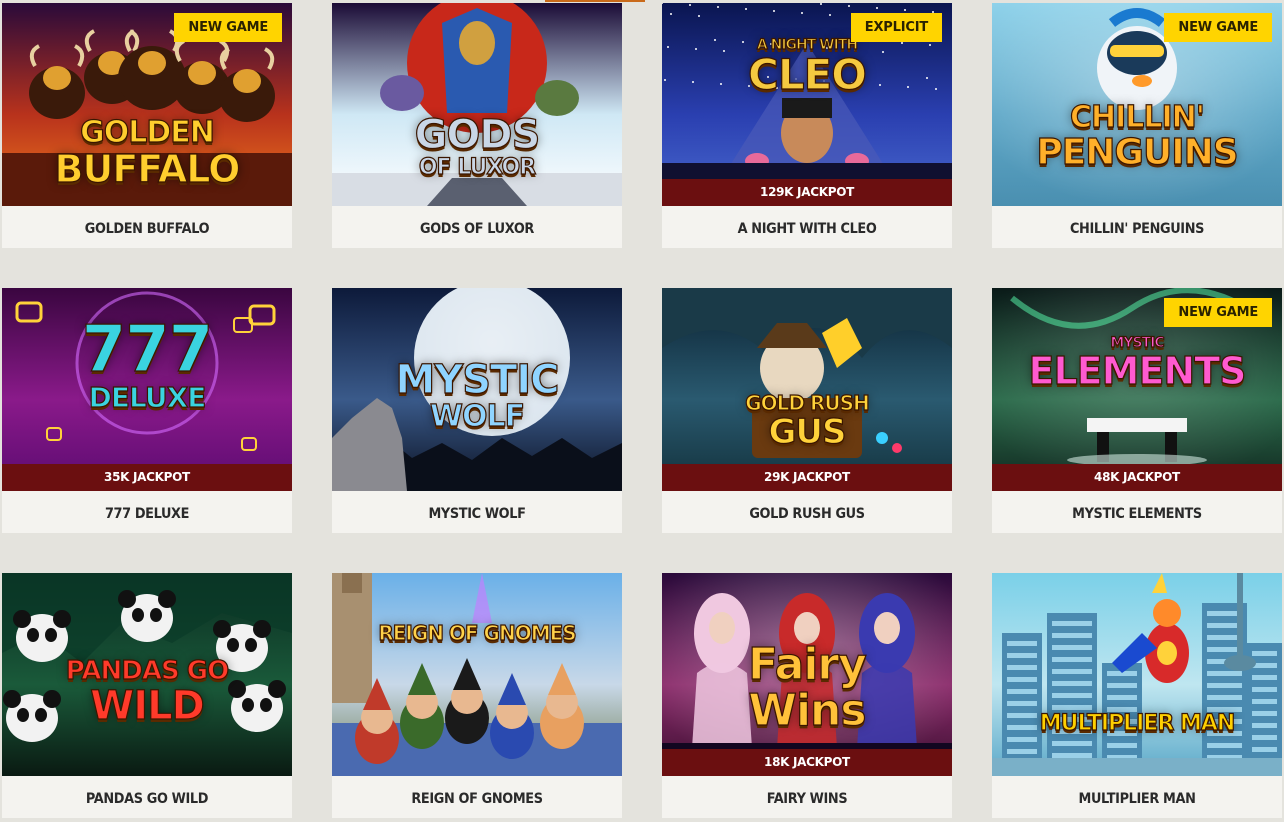 The width and height of the screenshot is (1284, 822). What do you see at coordinates (147, 512) in the screenshot?
I see `game-name: 777 DELUXE` at bounding box center [147, 512].